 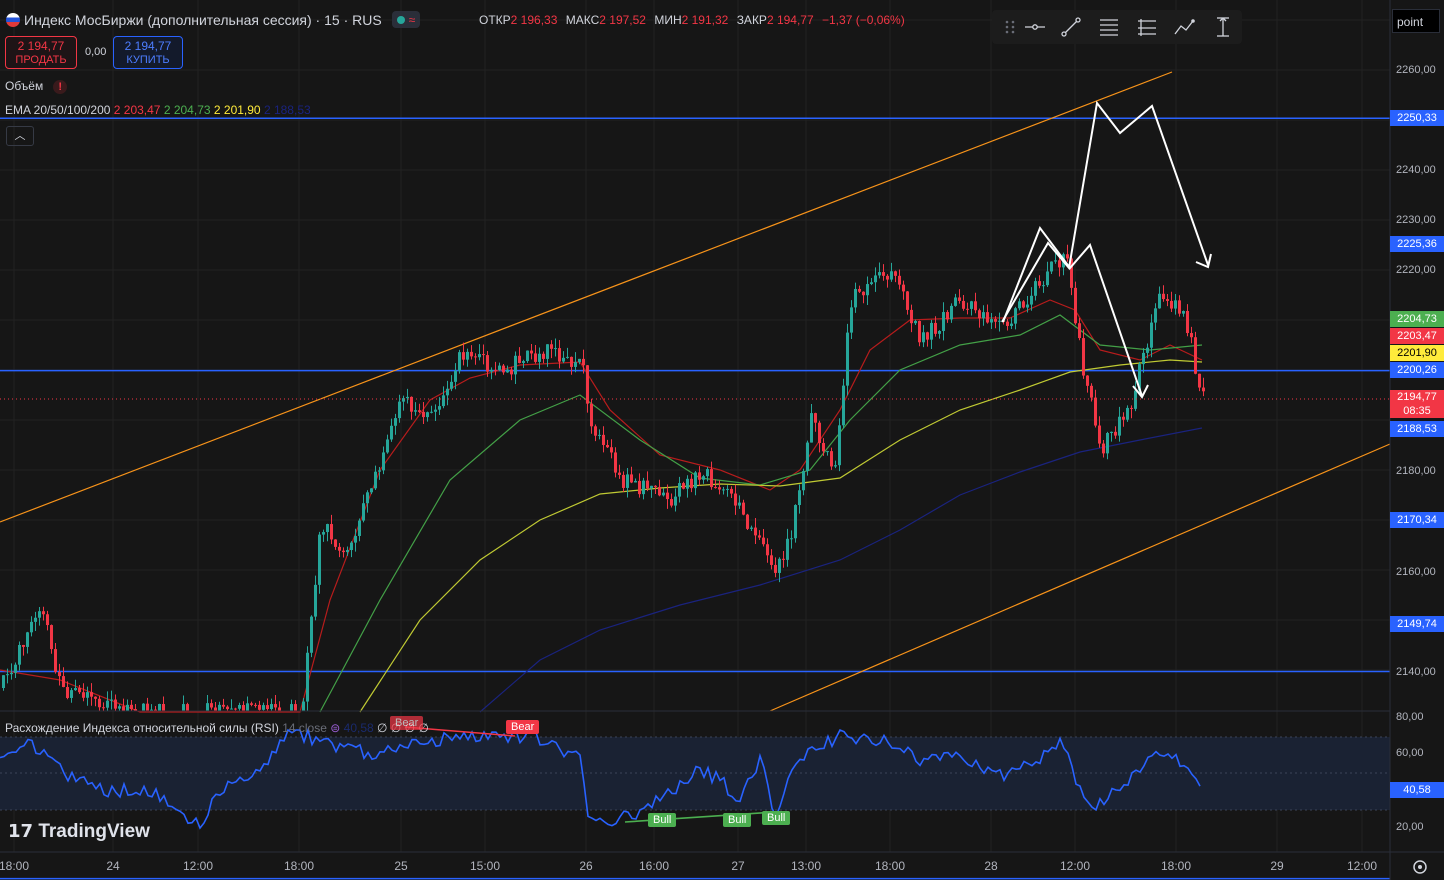 What do you see at coordinates (991, 866) in the screenshot?
I see `time-tick: 28` at bounding box center [991, 866].